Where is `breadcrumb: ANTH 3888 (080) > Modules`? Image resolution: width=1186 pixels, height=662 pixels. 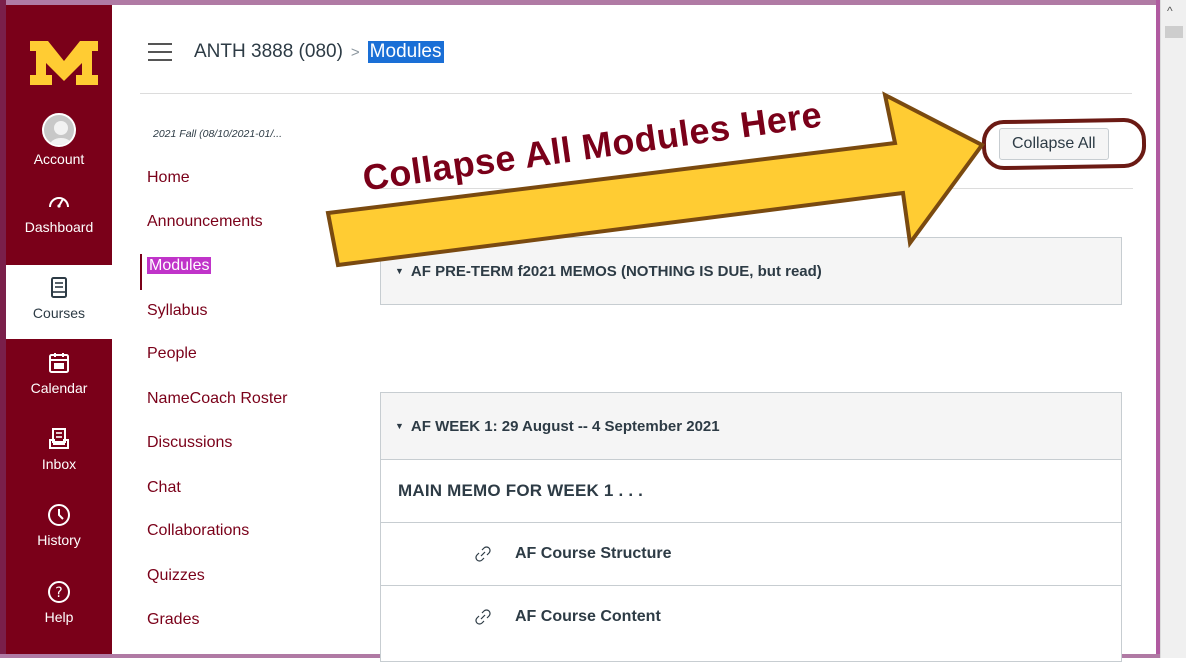 breadcrumb: ANTH 3888 (080) > Modules is located at coordinates (292, 52).